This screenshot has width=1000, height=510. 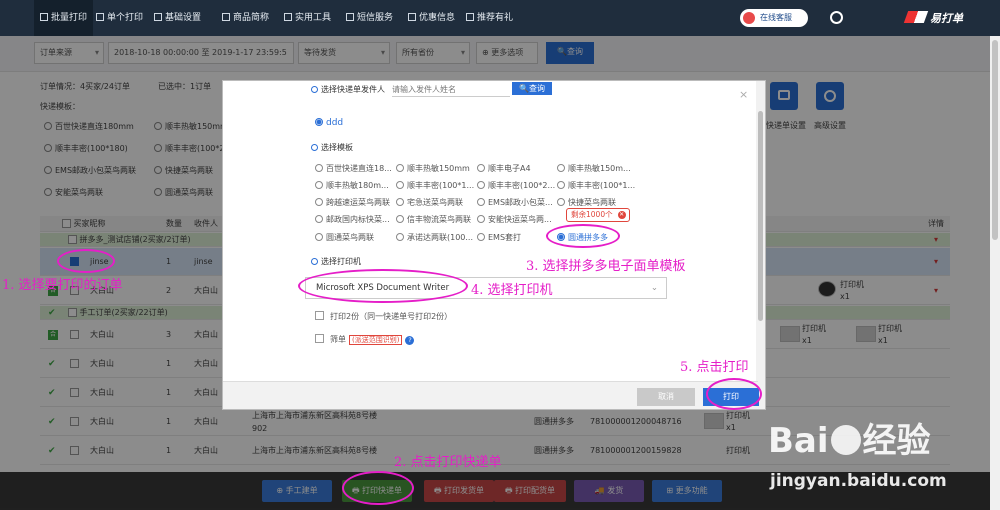 I want to click on nav-referral: 推荐有礼, so click(x=489, y=18).